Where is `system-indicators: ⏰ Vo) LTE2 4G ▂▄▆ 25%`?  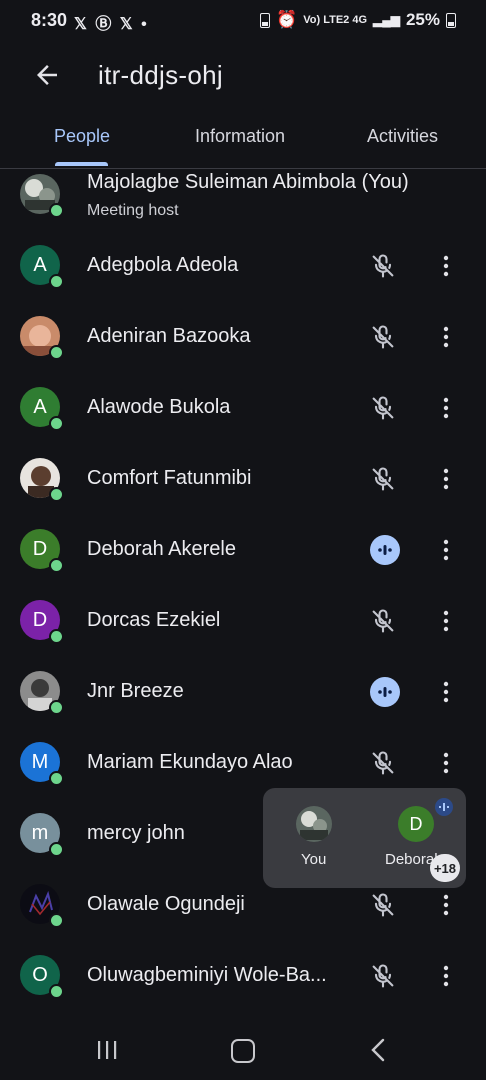
system-indicators: ⏰ Vo) LTE2 4G ▂▄▆ 25% is located at coordinates (358, 20).